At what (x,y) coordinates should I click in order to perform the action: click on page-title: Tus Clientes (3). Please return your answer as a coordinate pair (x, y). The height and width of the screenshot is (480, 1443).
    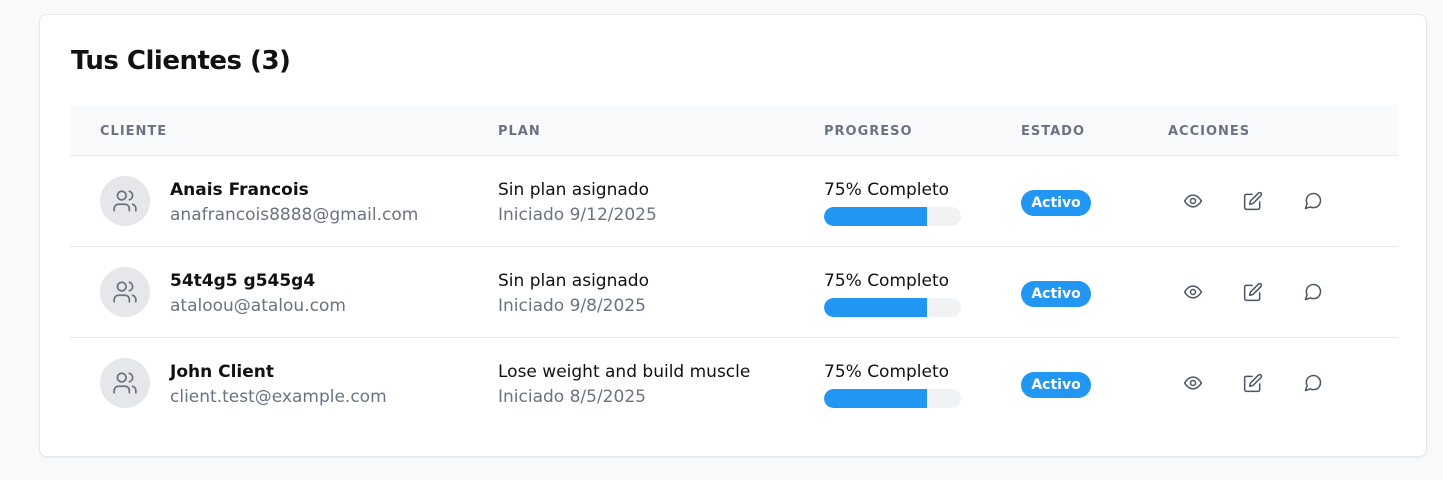
    Looking at the image, I should click on (181, 61).